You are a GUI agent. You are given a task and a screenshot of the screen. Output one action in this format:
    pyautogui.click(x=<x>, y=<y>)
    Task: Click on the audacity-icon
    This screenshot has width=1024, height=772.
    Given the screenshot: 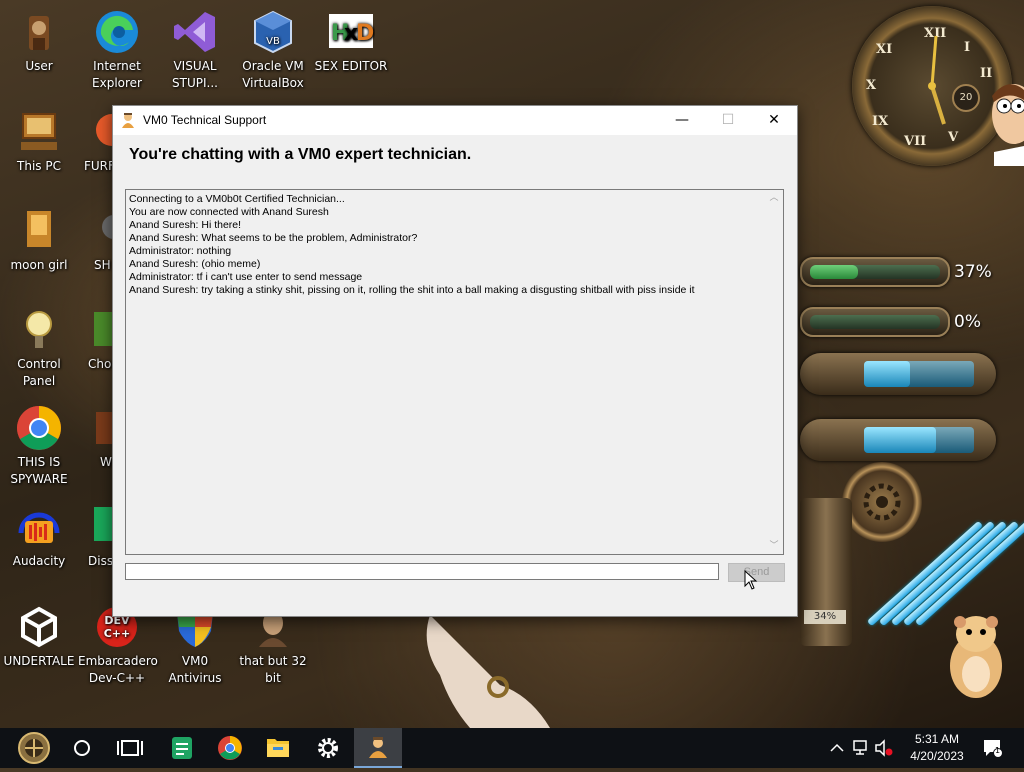 What is the action you would take?
    pyautogui.click(x=39, y=527)
    